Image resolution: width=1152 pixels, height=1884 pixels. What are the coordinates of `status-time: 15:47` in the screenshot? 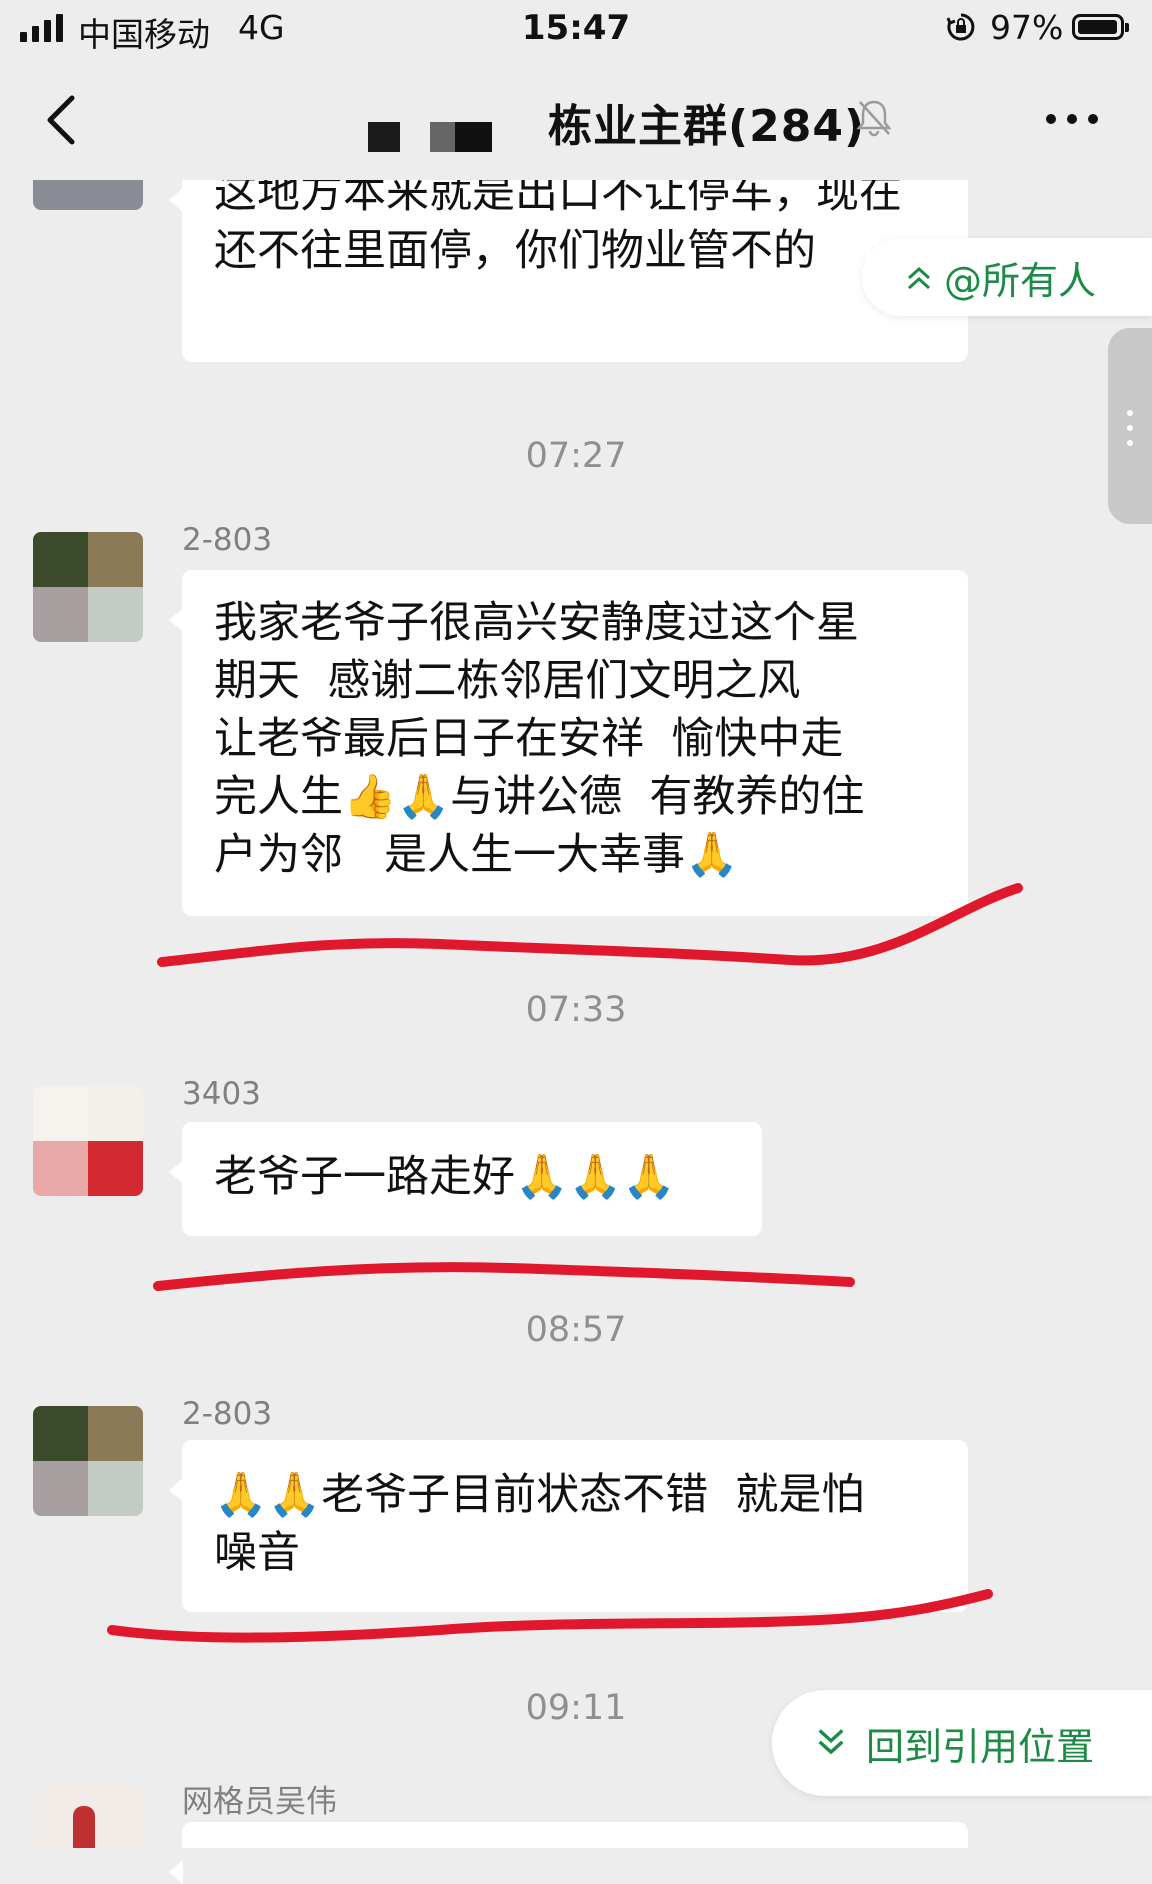 It's located at (576, 28).